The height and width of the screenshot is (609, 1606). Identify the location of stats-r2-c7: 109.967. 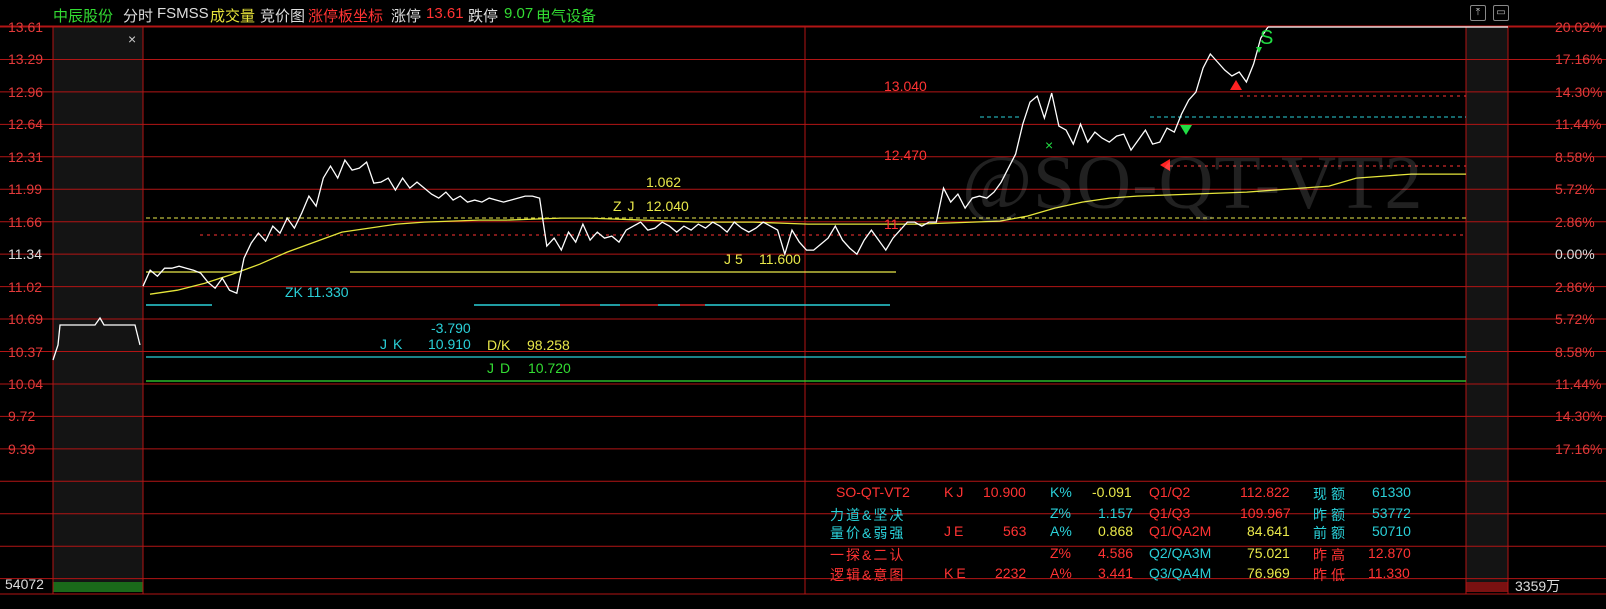
(1265, 513).